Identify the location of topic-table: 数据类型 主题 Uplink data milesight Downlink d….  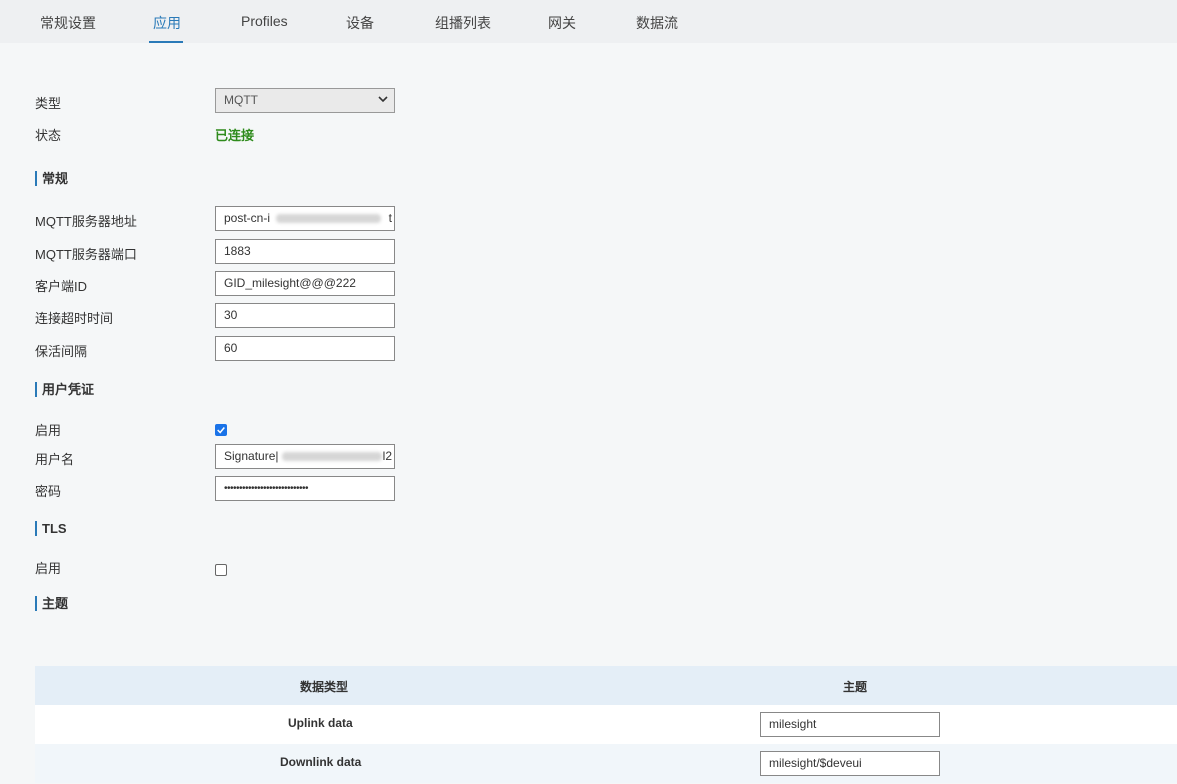
(606, 725).